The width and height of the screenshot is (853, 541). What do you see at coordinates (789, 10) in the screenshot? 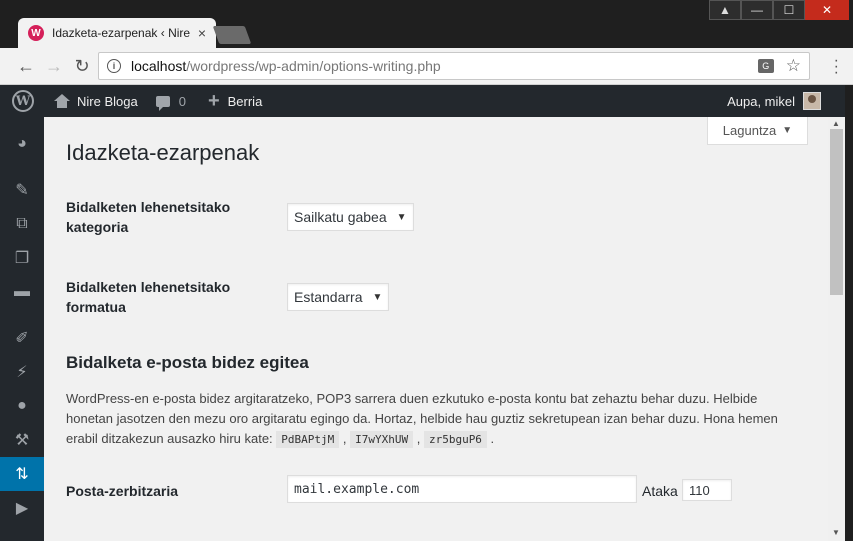
I see `maximize-button: ☐` at bounding box center [789, 10].